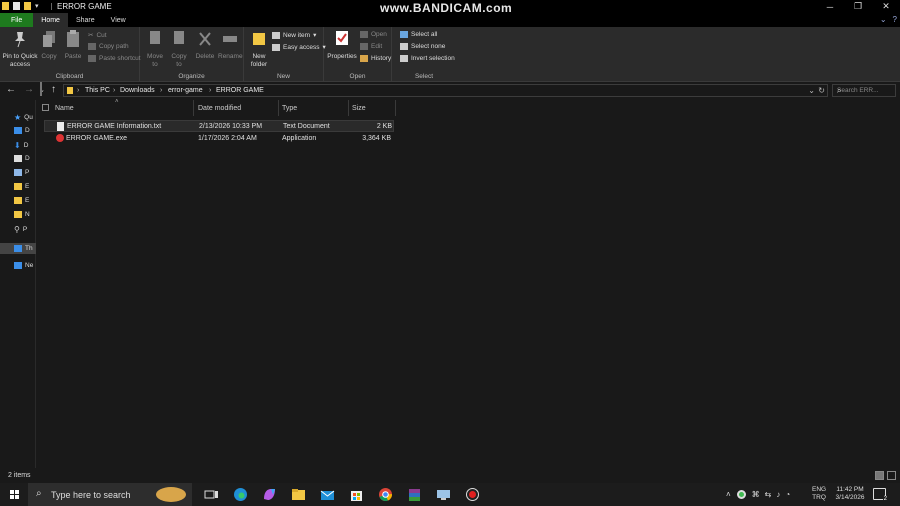 The image size is (900, 506). I want to click on edit-button: Edit, so click(371, 46).